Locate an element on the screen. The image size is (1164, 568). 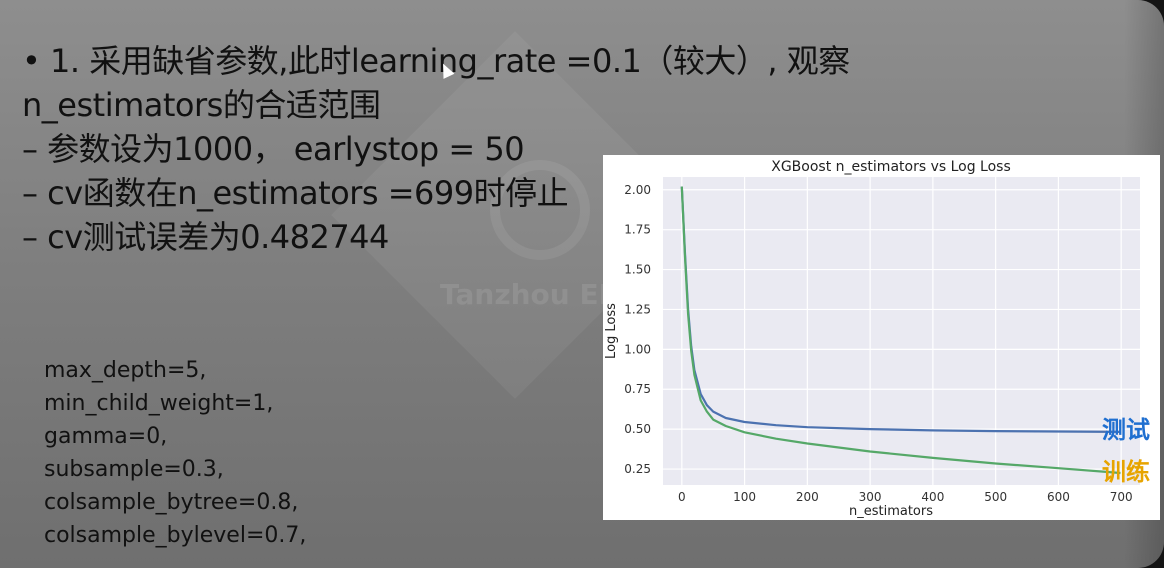
y-tick-label: 0.75 is located at coordinates (637, 389).